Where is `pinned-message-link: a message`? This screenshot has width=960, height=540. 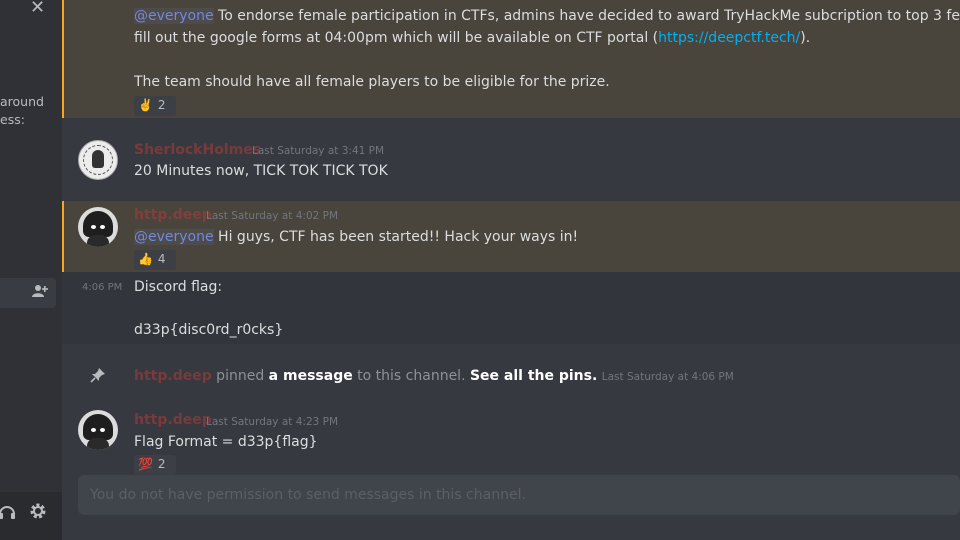
pinned-message-link: a message is located at coordinates (311, 376).